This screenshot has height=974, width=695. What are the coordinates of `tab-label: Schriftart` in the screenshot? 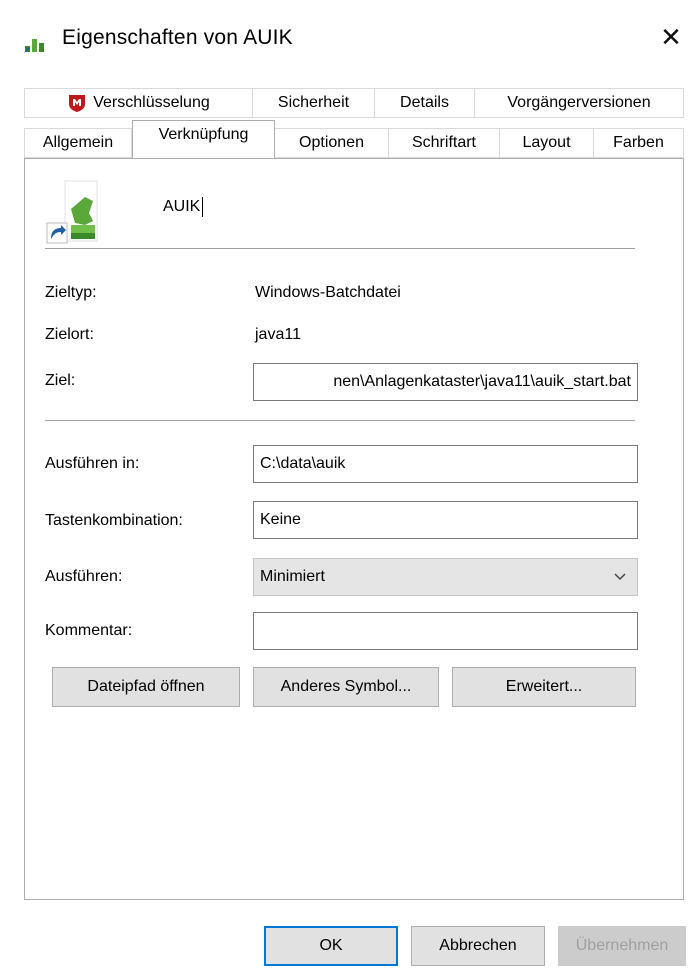 It's located at (443, 142).